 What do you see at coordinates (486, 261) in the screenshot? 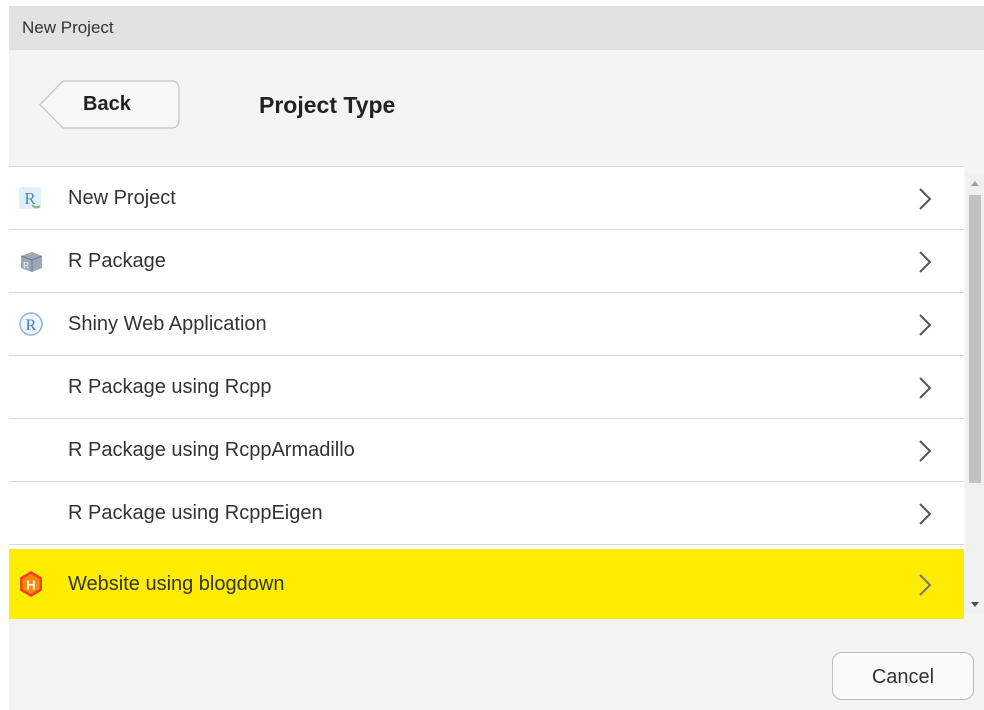
I see `list-item-r-package: R R Package` at bounding box center [486, 261].